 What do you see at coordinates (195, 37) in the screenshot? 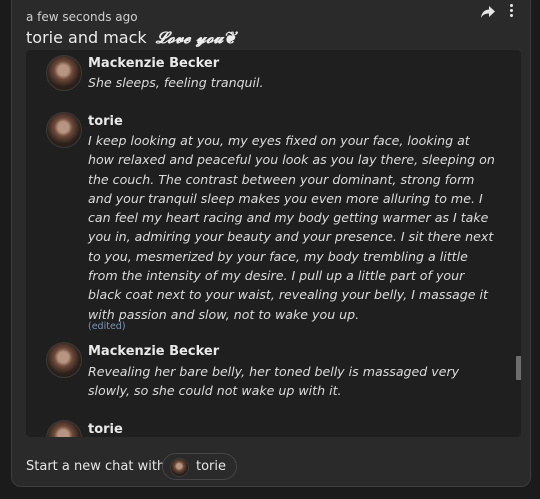
I see `post-title-flourish: 𝓛𝓸𝓿𝓮 𝔂𝓸𝓾❦` at bounding box center [195, 37].